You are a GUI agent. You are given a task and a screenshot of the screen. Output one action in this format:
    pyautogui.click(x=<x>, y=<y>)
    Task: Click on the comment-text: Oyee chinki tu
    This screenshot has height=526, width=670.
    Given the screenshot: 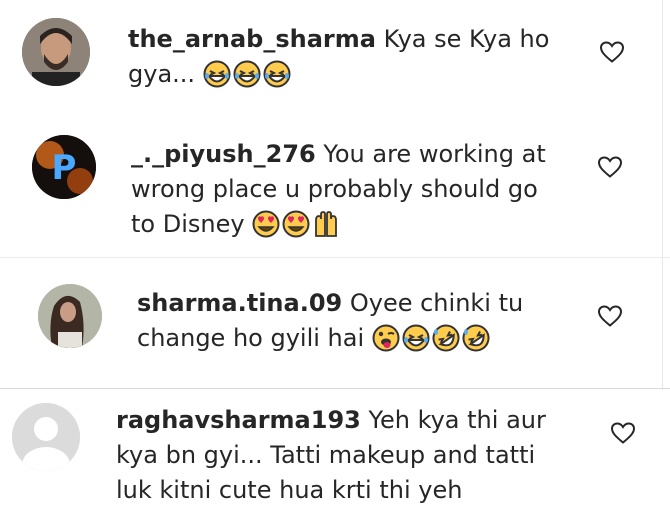 What is the action you would take?
    pyautogui.click(x=436, y=303)
    